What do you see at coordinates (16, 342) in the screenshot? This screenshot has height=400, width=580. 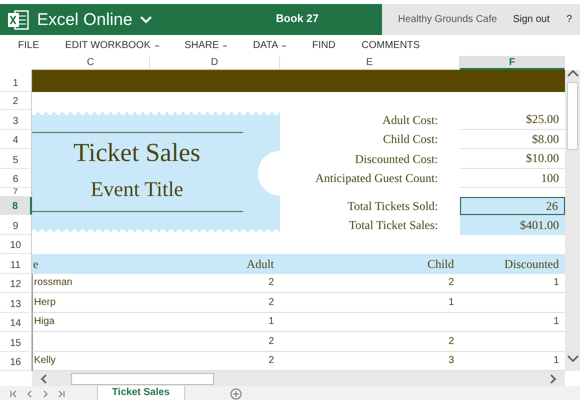 I see `row-header: 15` at bounding box center [16, 342].